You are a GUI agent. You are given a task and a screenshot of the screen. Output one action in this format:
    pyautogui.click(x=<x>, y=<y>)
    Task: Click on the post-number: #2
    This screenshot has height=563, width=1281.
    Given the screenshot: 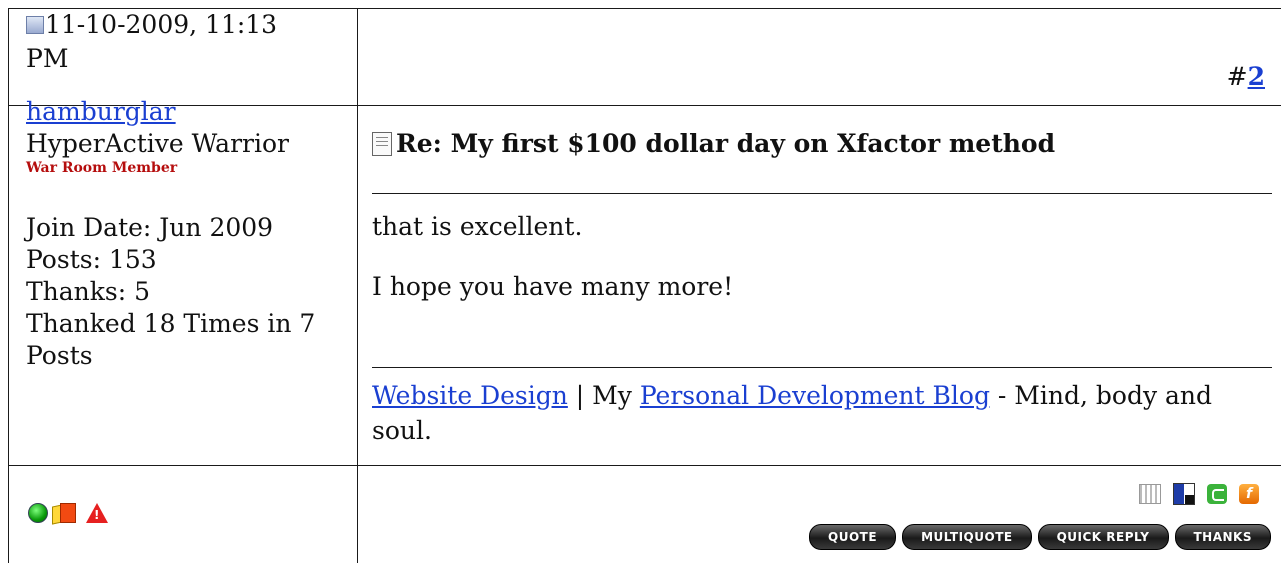 What is the action you would take?
    pyautogui.click(x=1246, y=76)
    